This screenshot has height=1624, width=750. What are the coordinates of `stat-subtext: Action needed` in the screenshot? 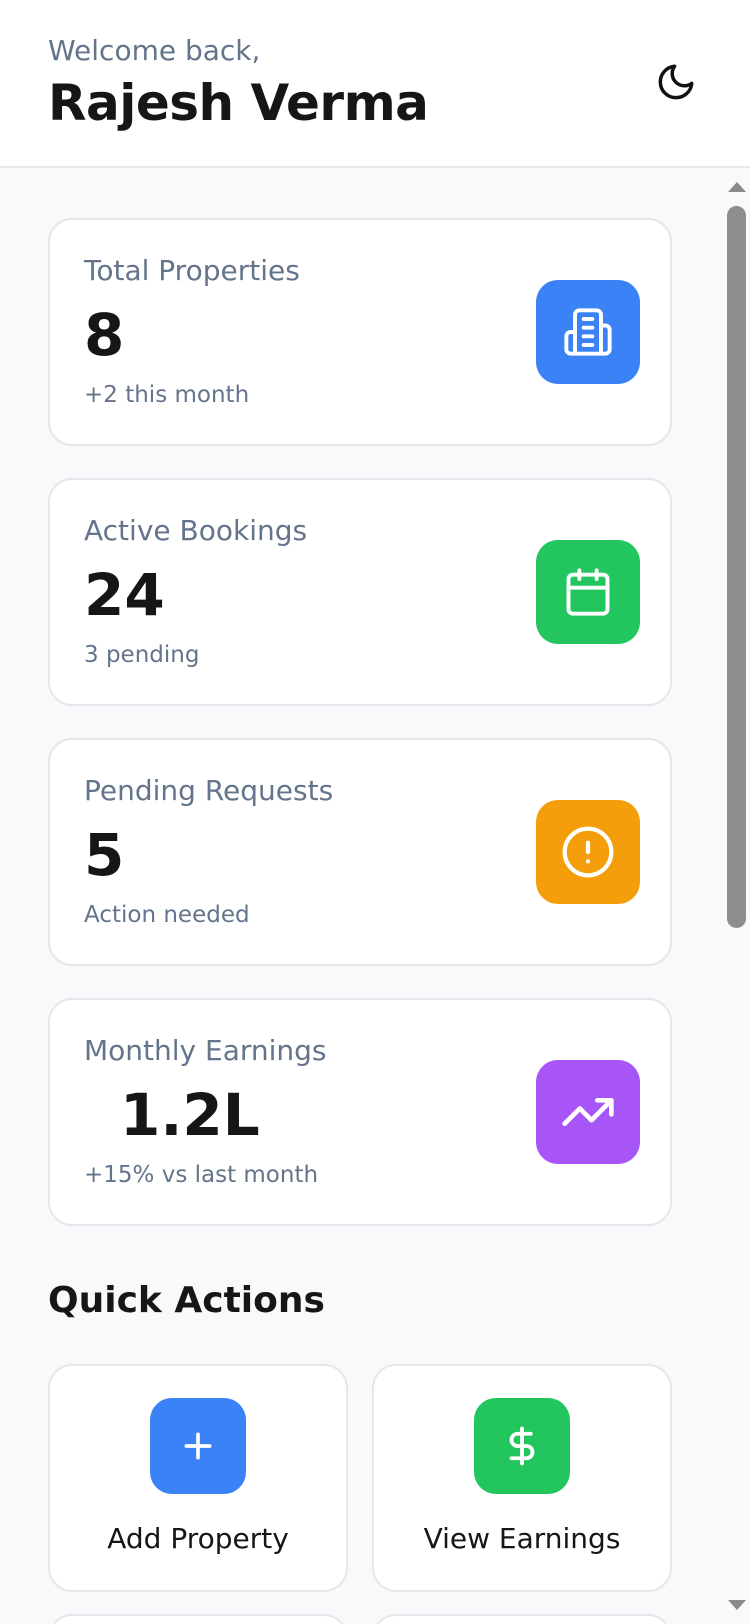 It's located at (167, 915).